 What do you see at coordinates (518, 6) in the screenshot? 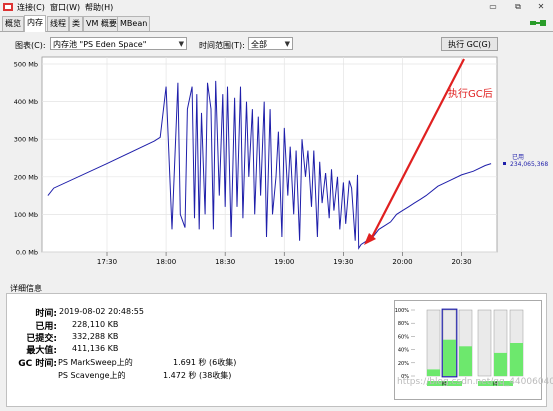
I see `restore-icon: ⧉` at bounding box center [518, 6].